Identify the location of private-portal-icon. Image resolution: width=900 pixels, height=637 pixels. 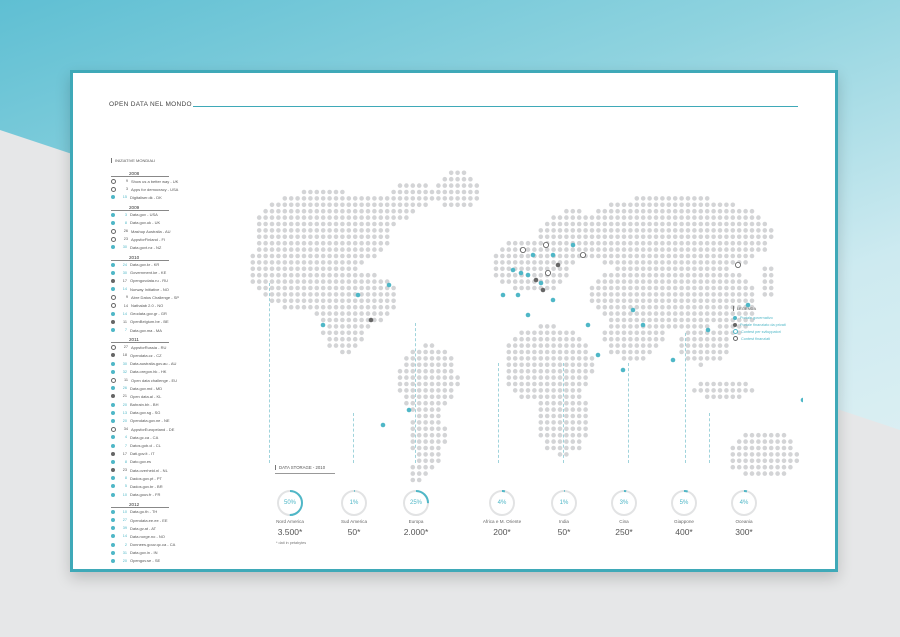
(113, 470).